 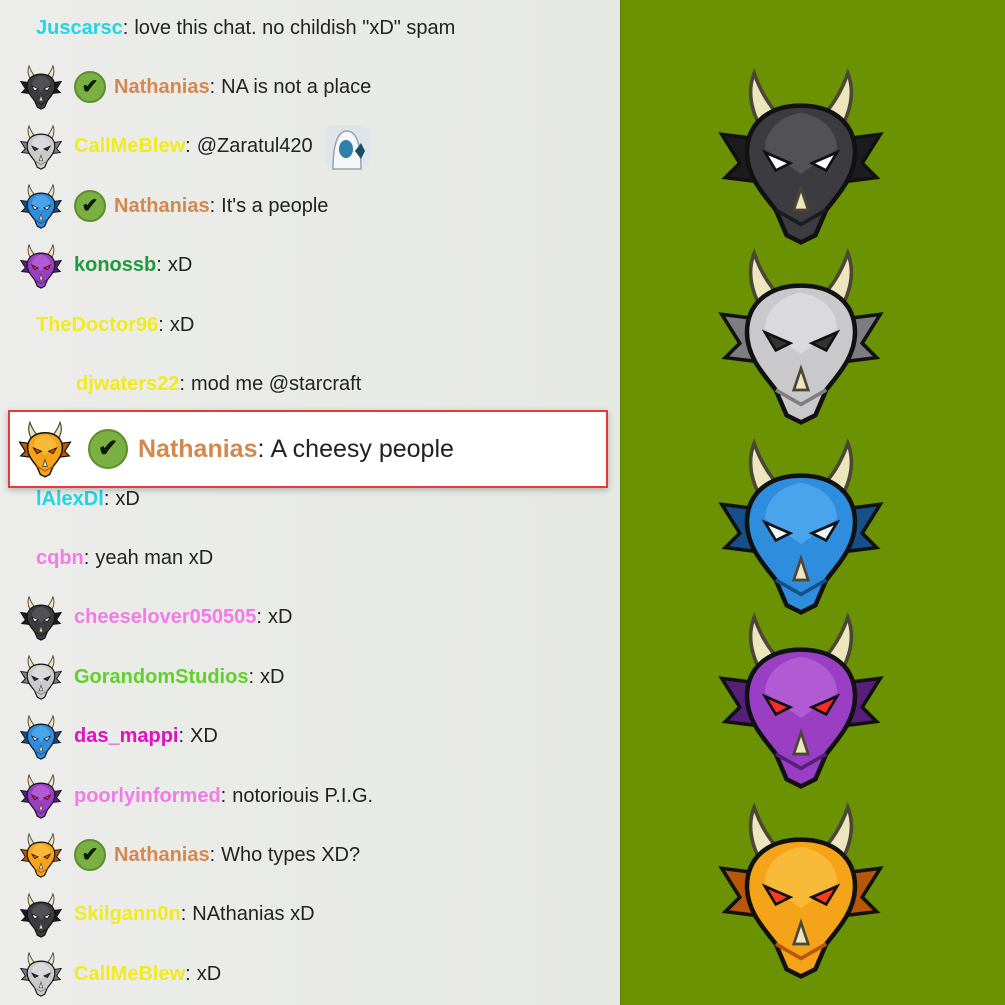 I want to click on chat-username: poorlyinformed, so click(x=147, y=796).